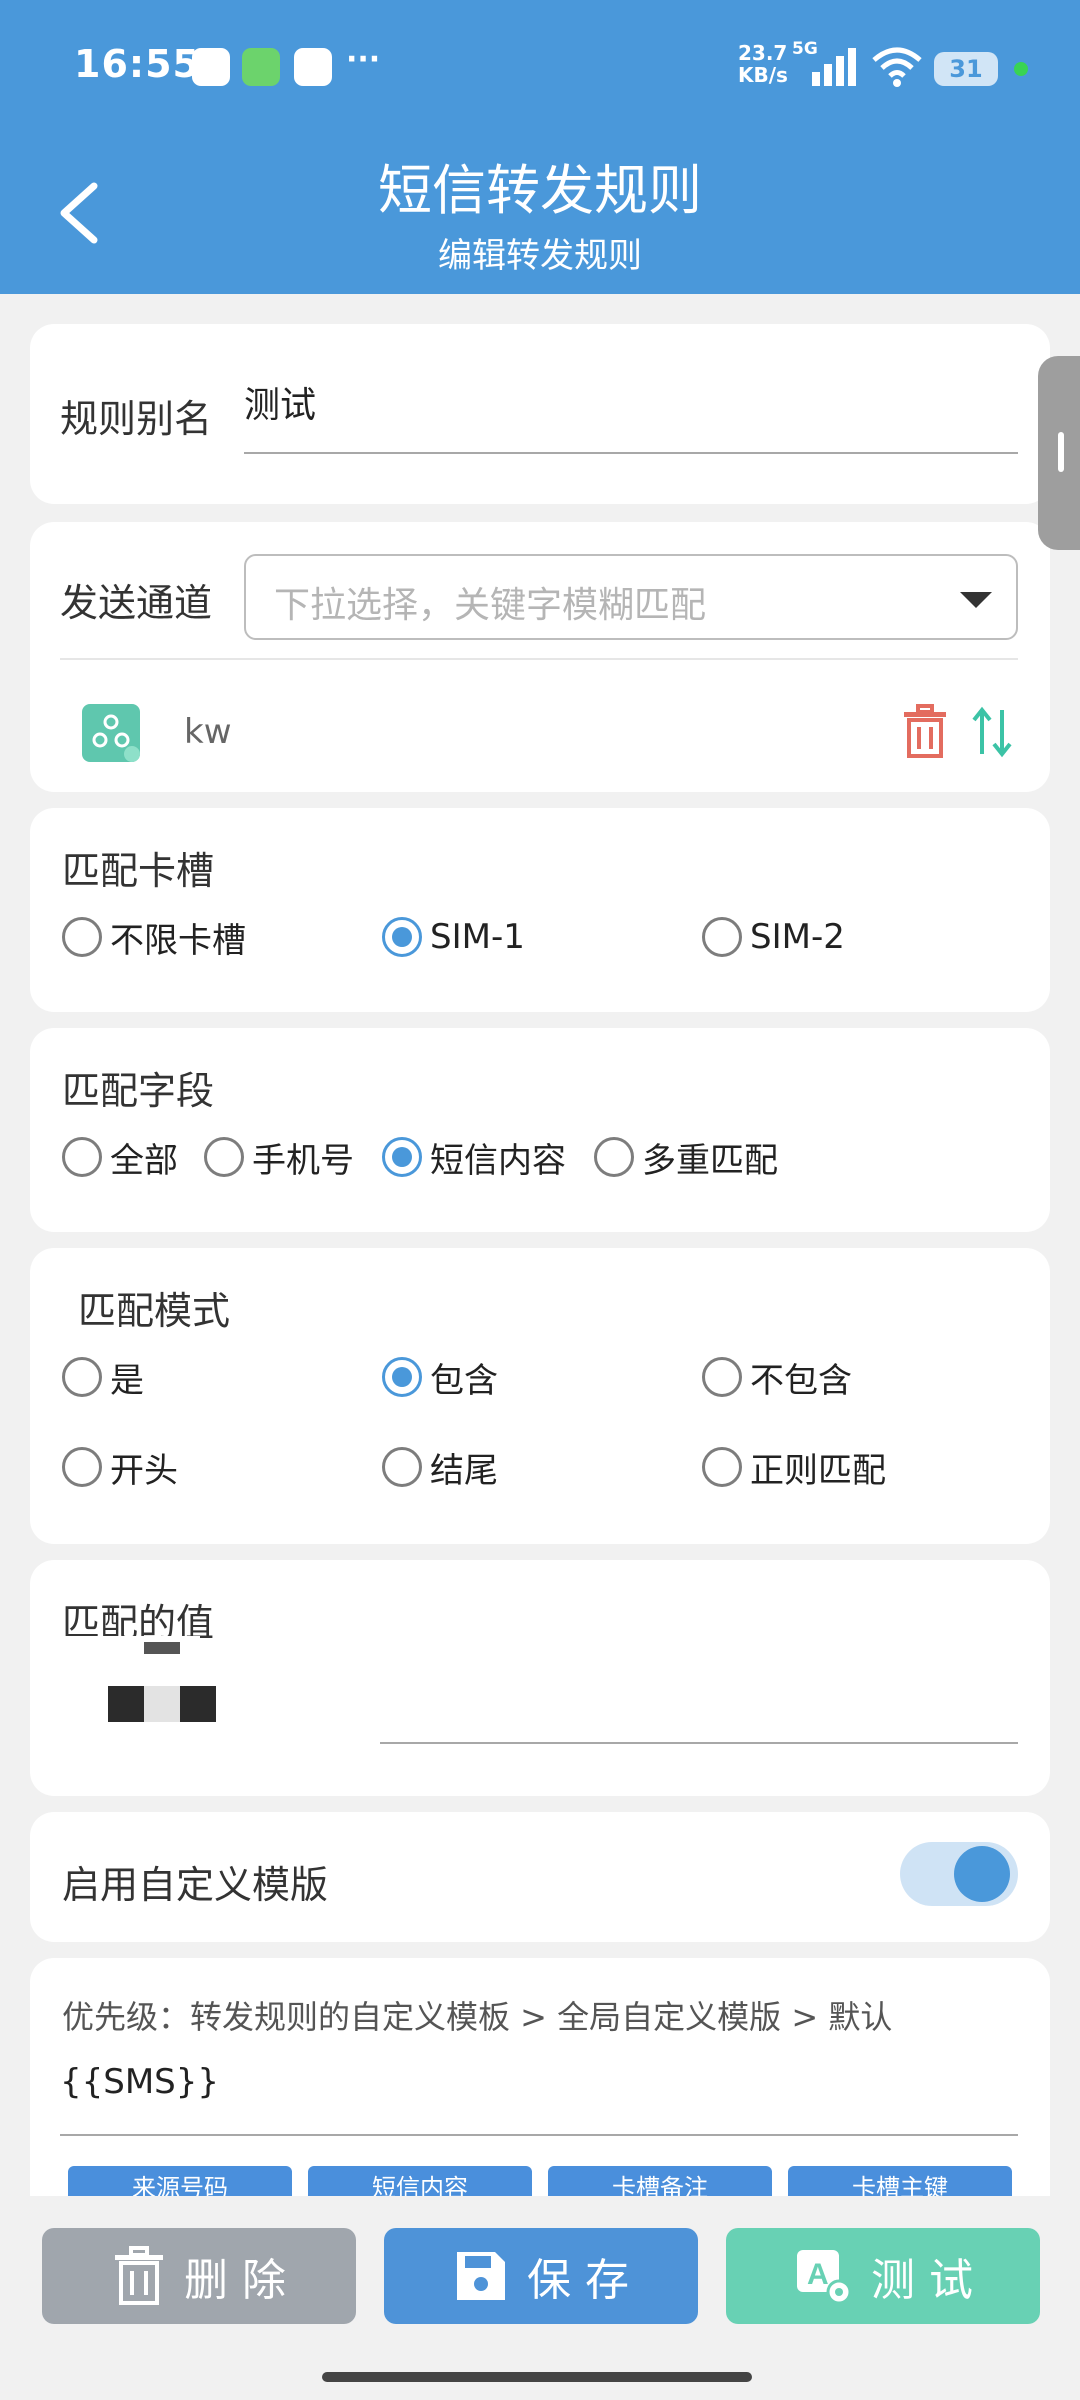  What do you see at coordinates (138, 1091) in the screenshot?
I see `match-field-label: 匹配字段` at bounding box center [138, 1091].